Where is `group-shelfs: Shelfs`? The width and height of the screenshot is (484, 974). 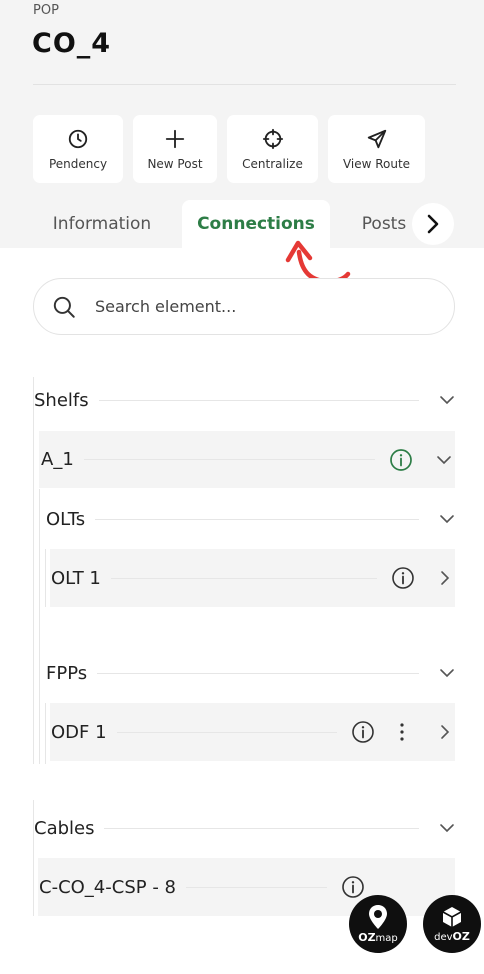 group-shelfs: Shelfs is located at coordinates (247, 400).